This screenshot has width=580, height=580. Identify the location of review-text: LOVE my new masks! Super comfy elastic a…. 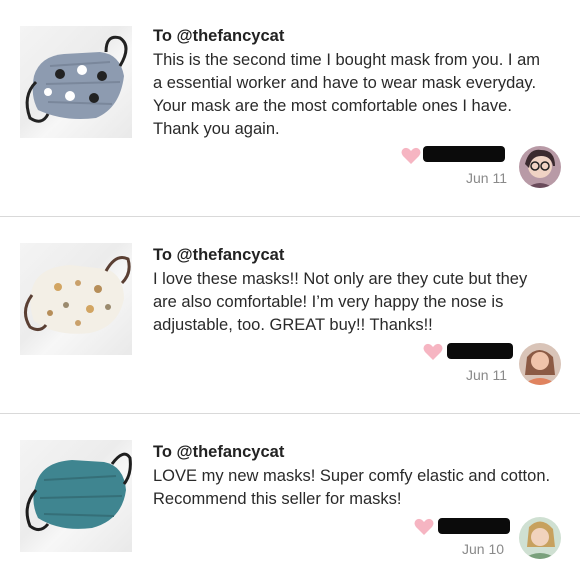
(352, 487).